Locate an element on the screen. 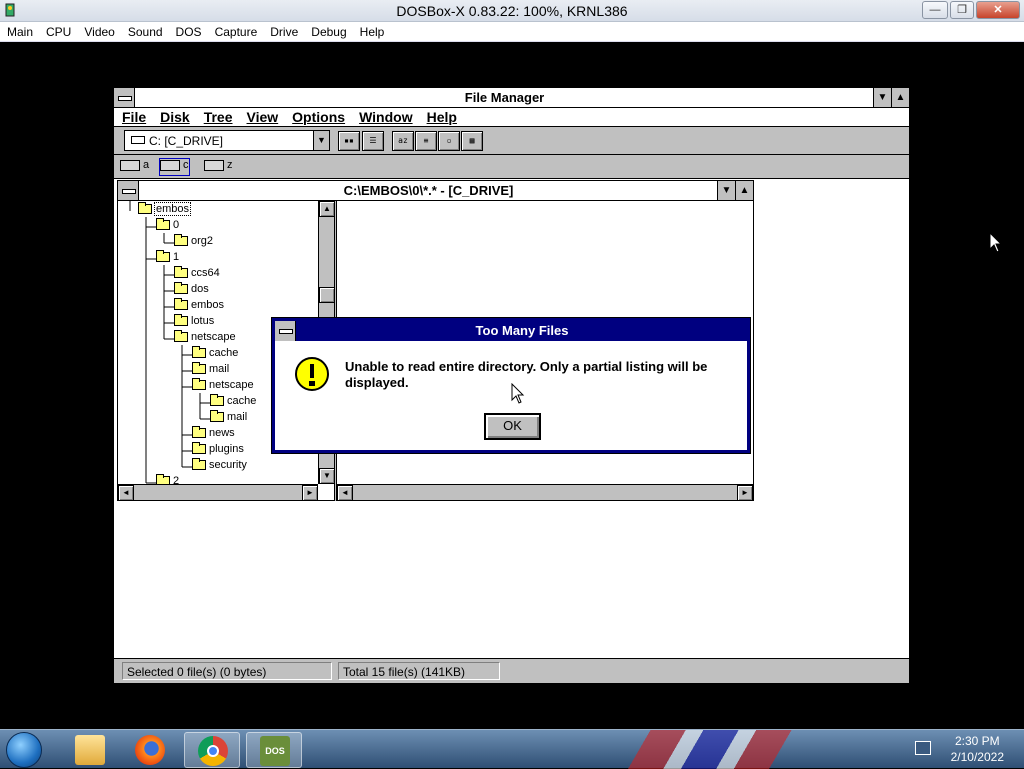  menu-sound: Sound is located at coordinates (145, 30).